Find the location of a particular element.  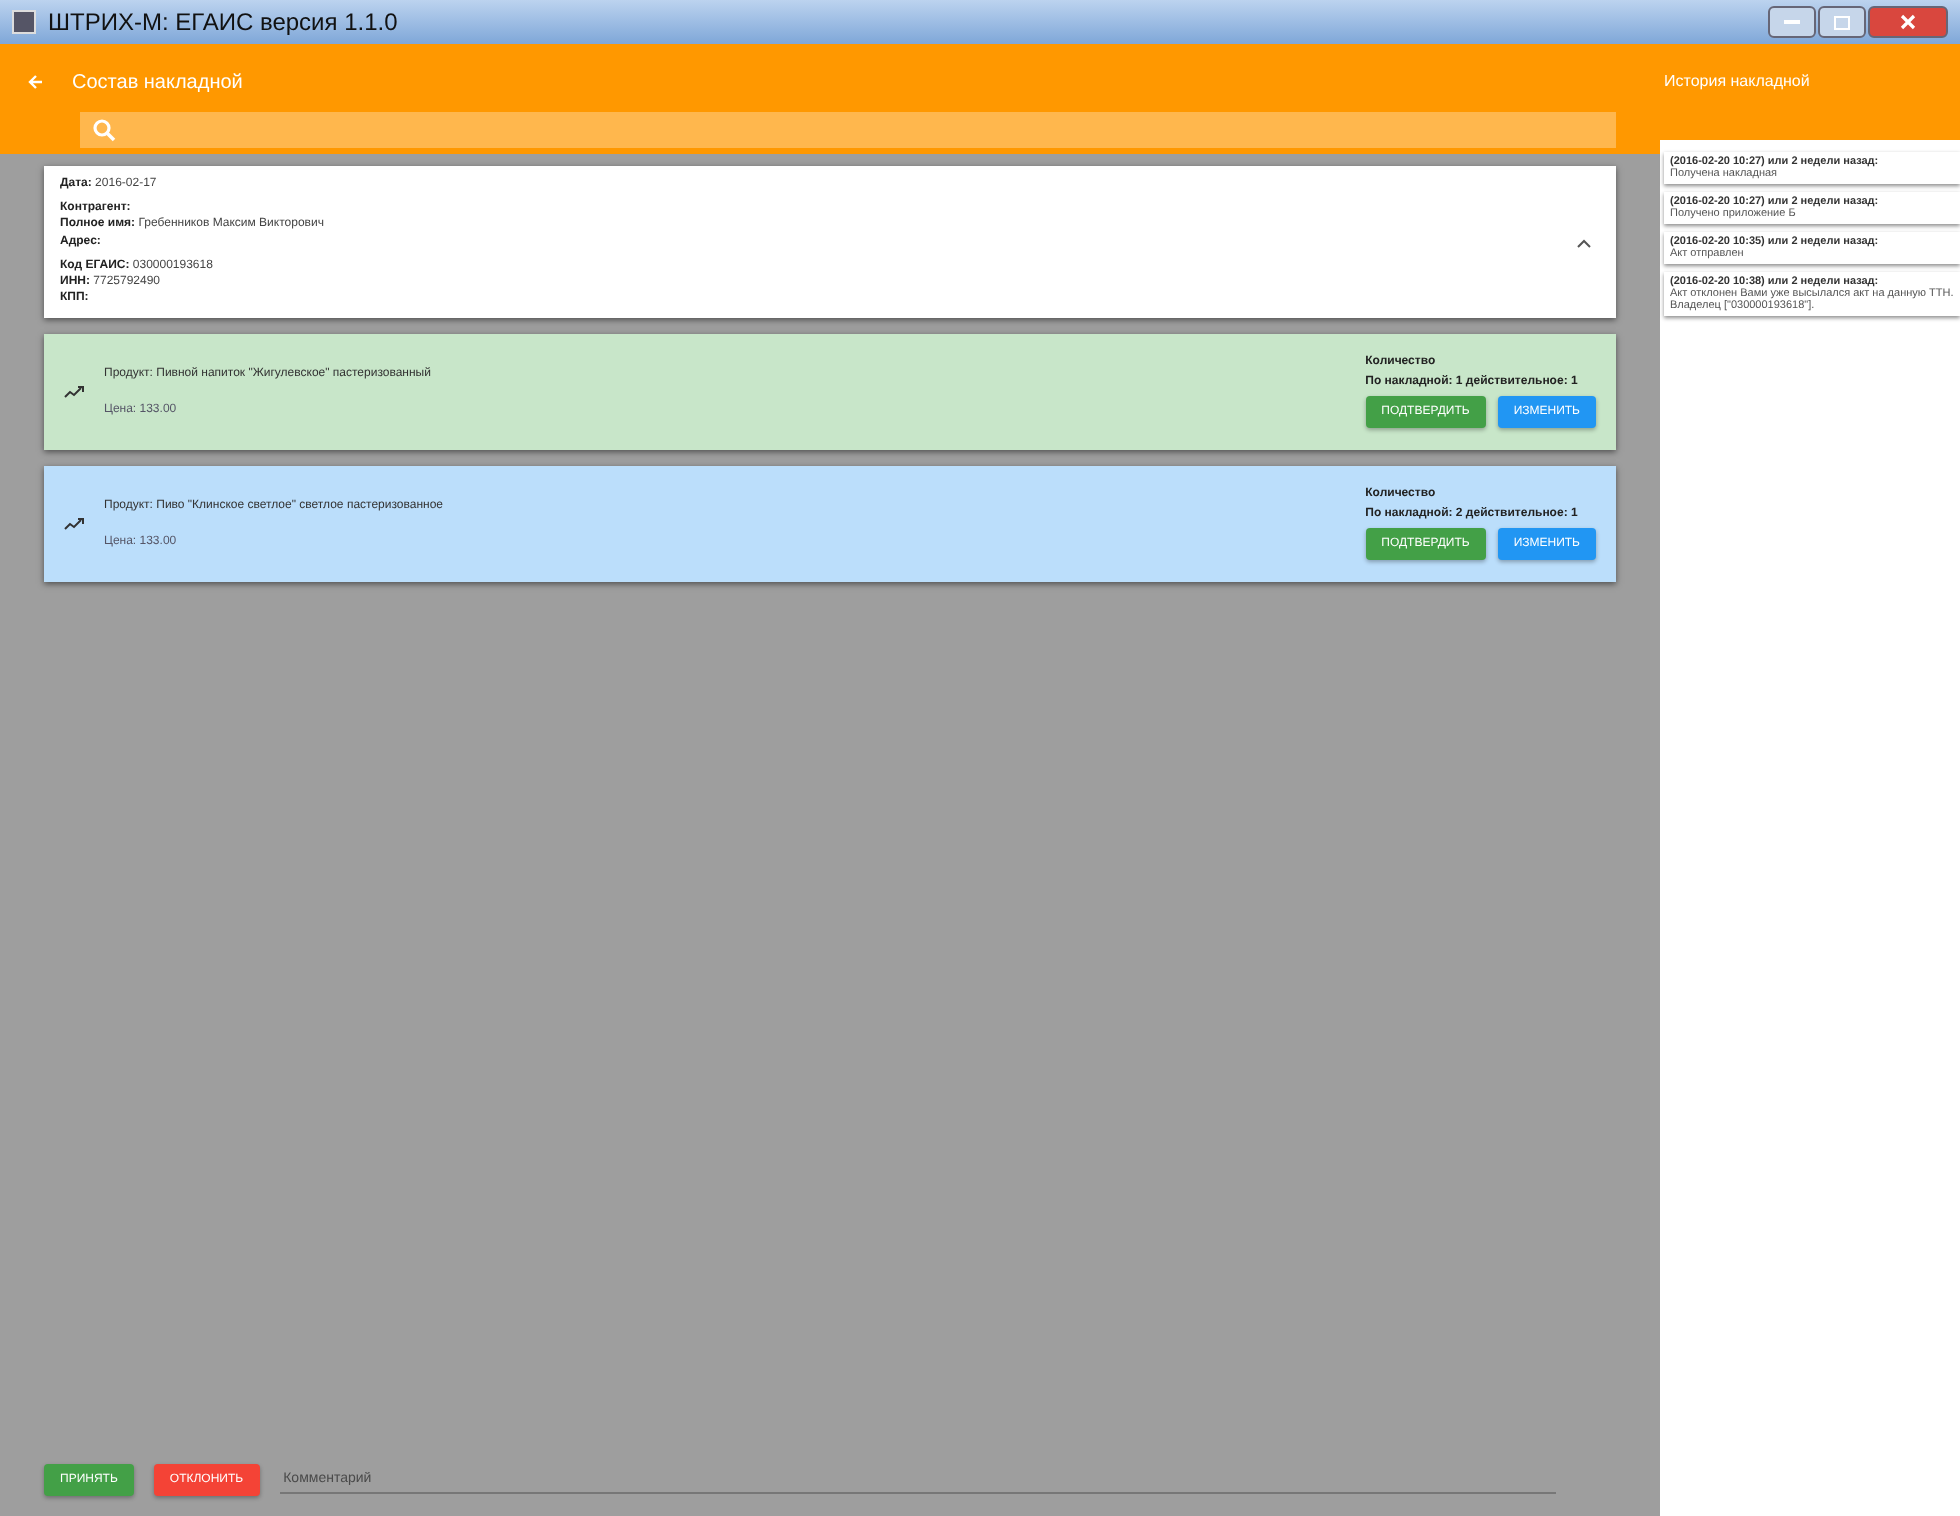

maximize-button is located at coordinates (1842, 22).